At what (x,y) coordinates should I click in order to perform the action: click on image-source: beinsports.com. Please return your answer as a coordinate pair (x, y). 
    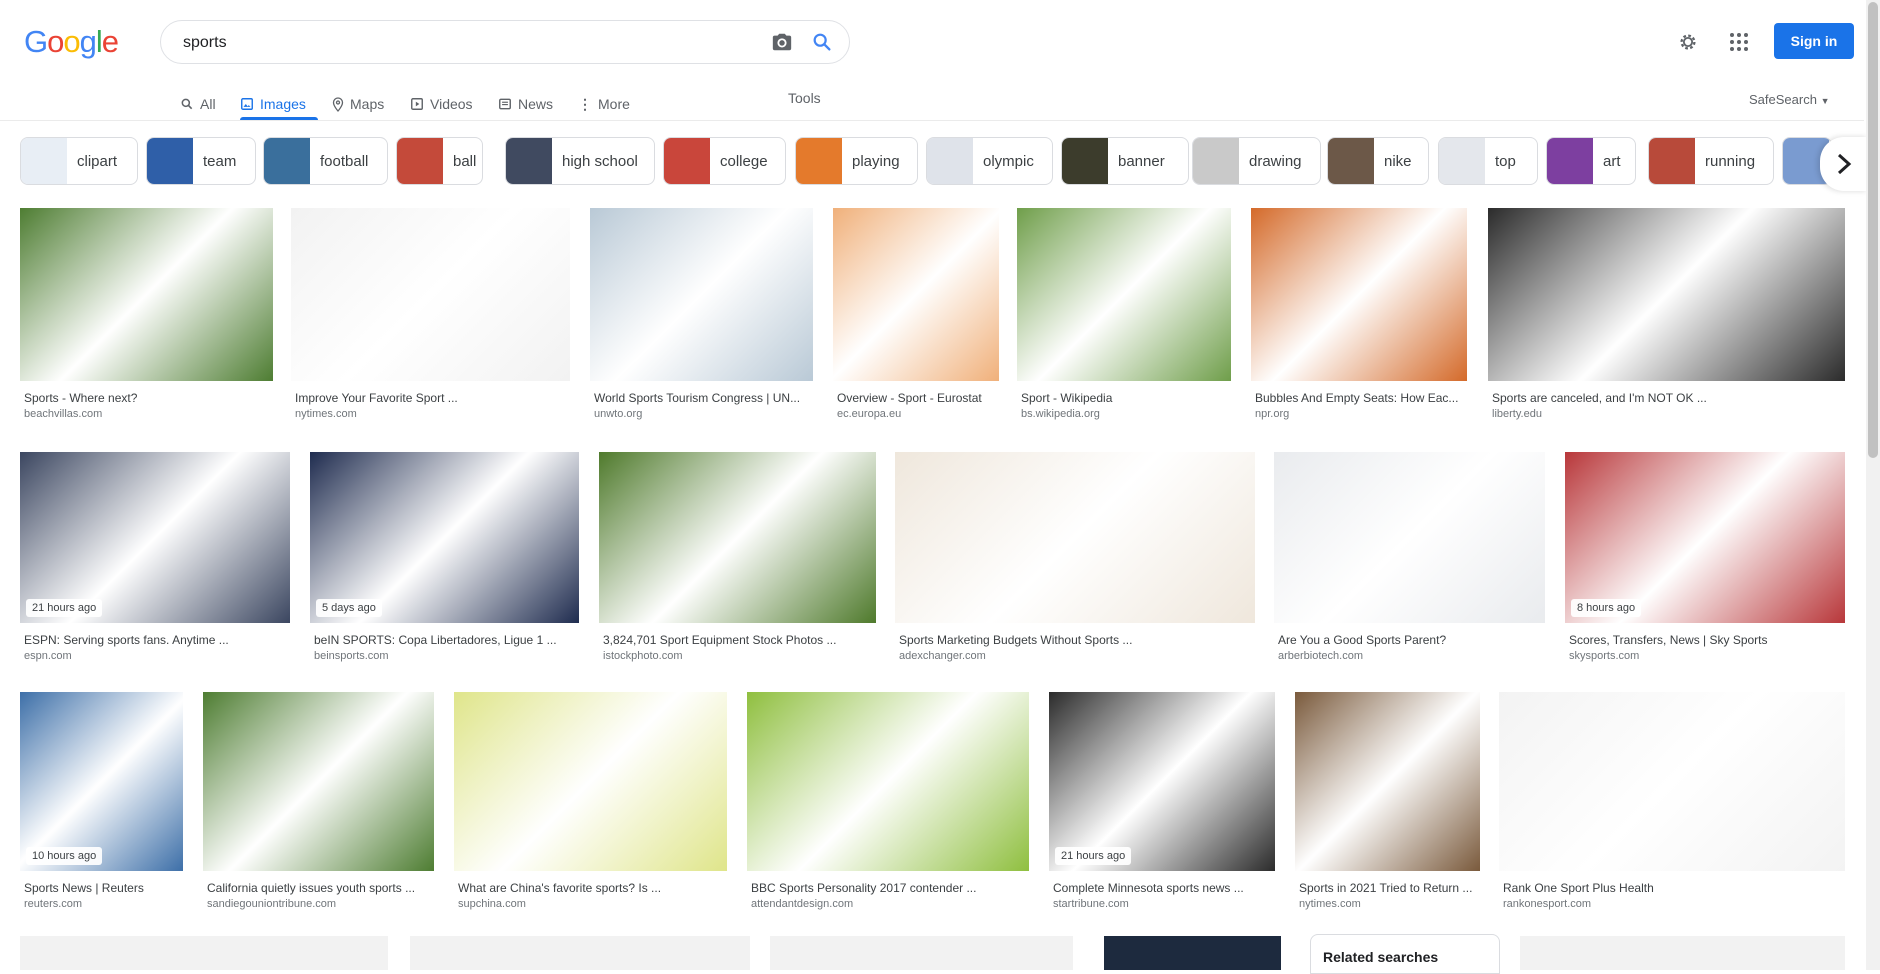
    Looking at the image, I should click on (444, 656).